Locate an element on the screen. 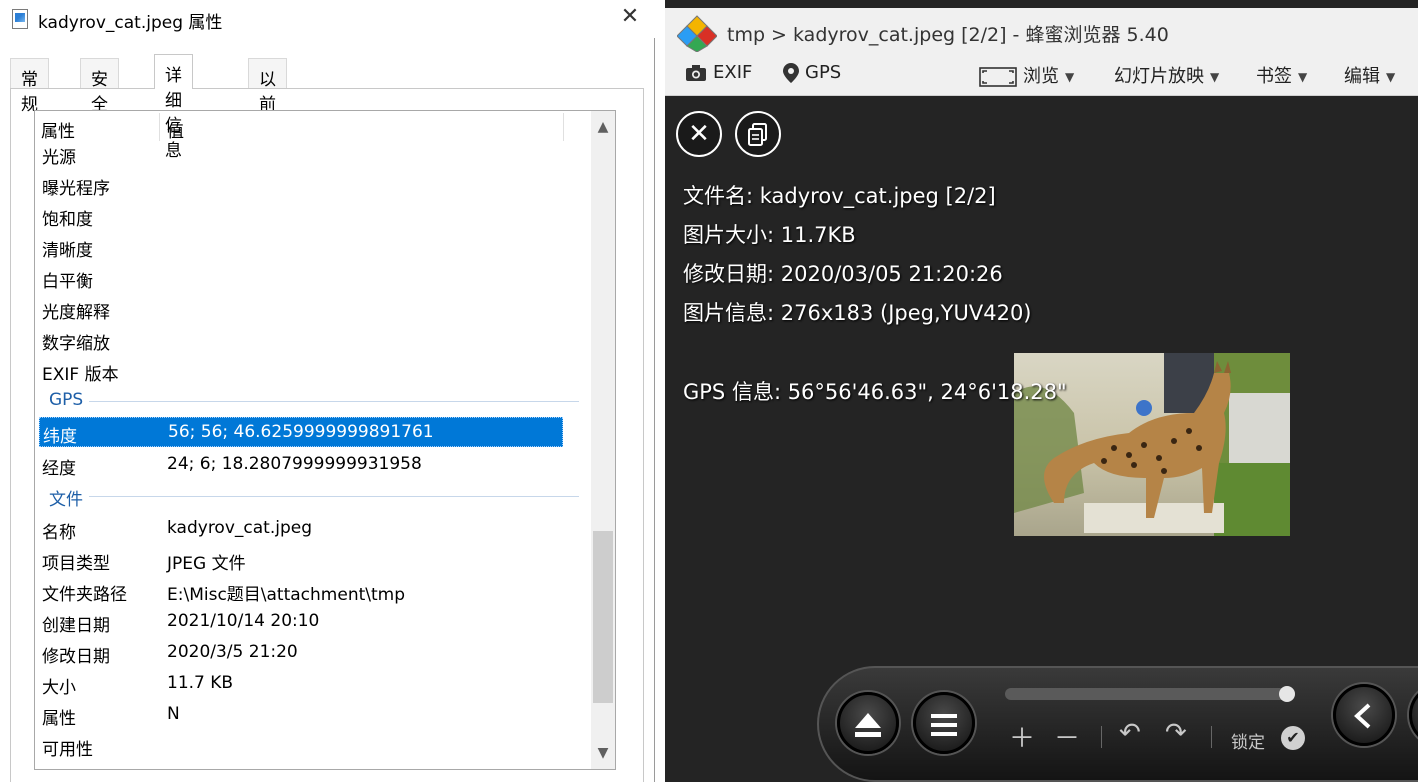 Image resolution: width=1418 pixels, height=782 pixels. exif-button: EXIF is located at coordinates (718, 72).